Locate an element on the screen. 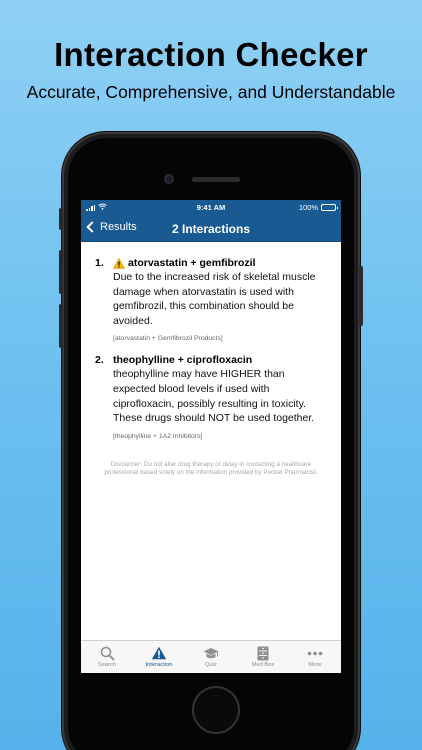 This screenshot has width=422, height=750. navigation-bar: Results 2 Interactions is located at coordinates (211, 228).